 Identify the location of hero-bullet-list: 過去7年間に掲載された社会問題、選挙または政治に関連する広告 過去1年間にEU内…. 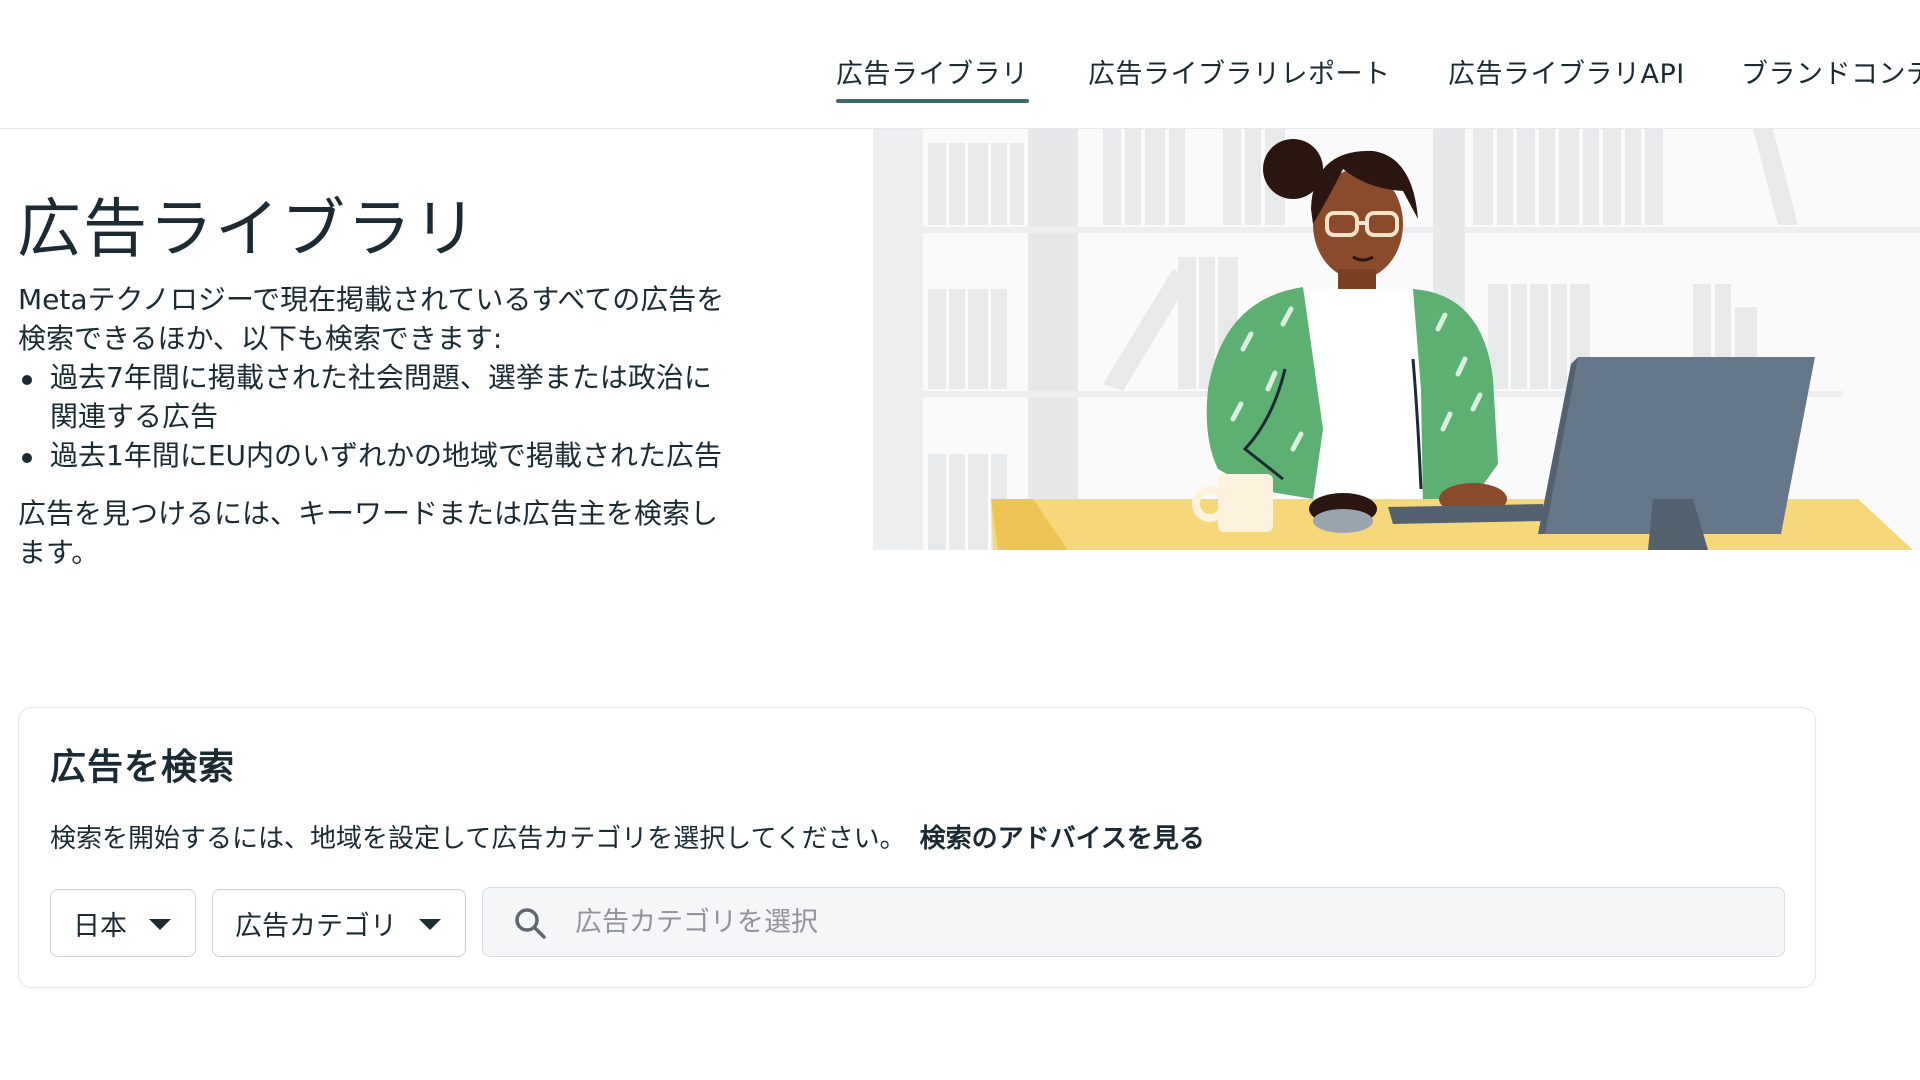
(378, 416).